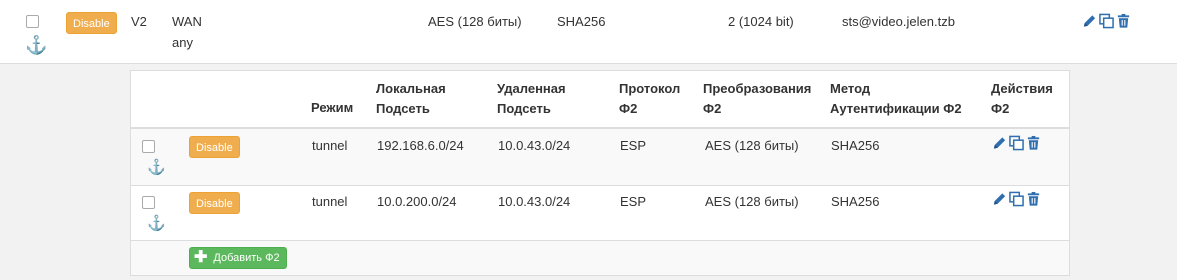 This screenshot has width=1177, height=280. What do you see at coordinates (850, 88) in the screenshot?
I see `header-auth-line1: Метод` at bounding box center [850, 88].